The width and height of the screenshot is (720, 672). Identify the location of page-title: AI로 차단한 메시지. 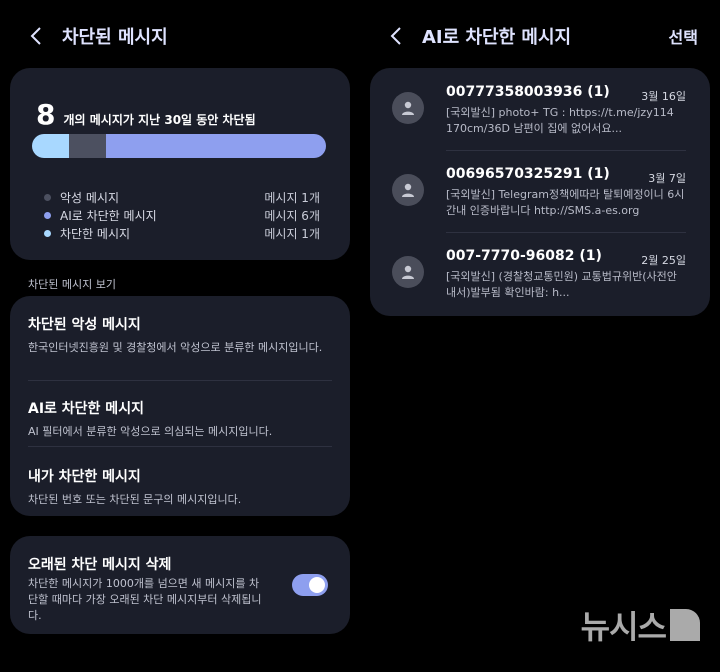
(497, 37).